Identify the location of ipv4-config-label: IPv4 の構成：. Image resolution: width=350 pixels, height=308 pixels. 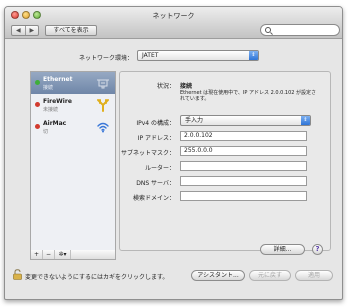
(155, 123).